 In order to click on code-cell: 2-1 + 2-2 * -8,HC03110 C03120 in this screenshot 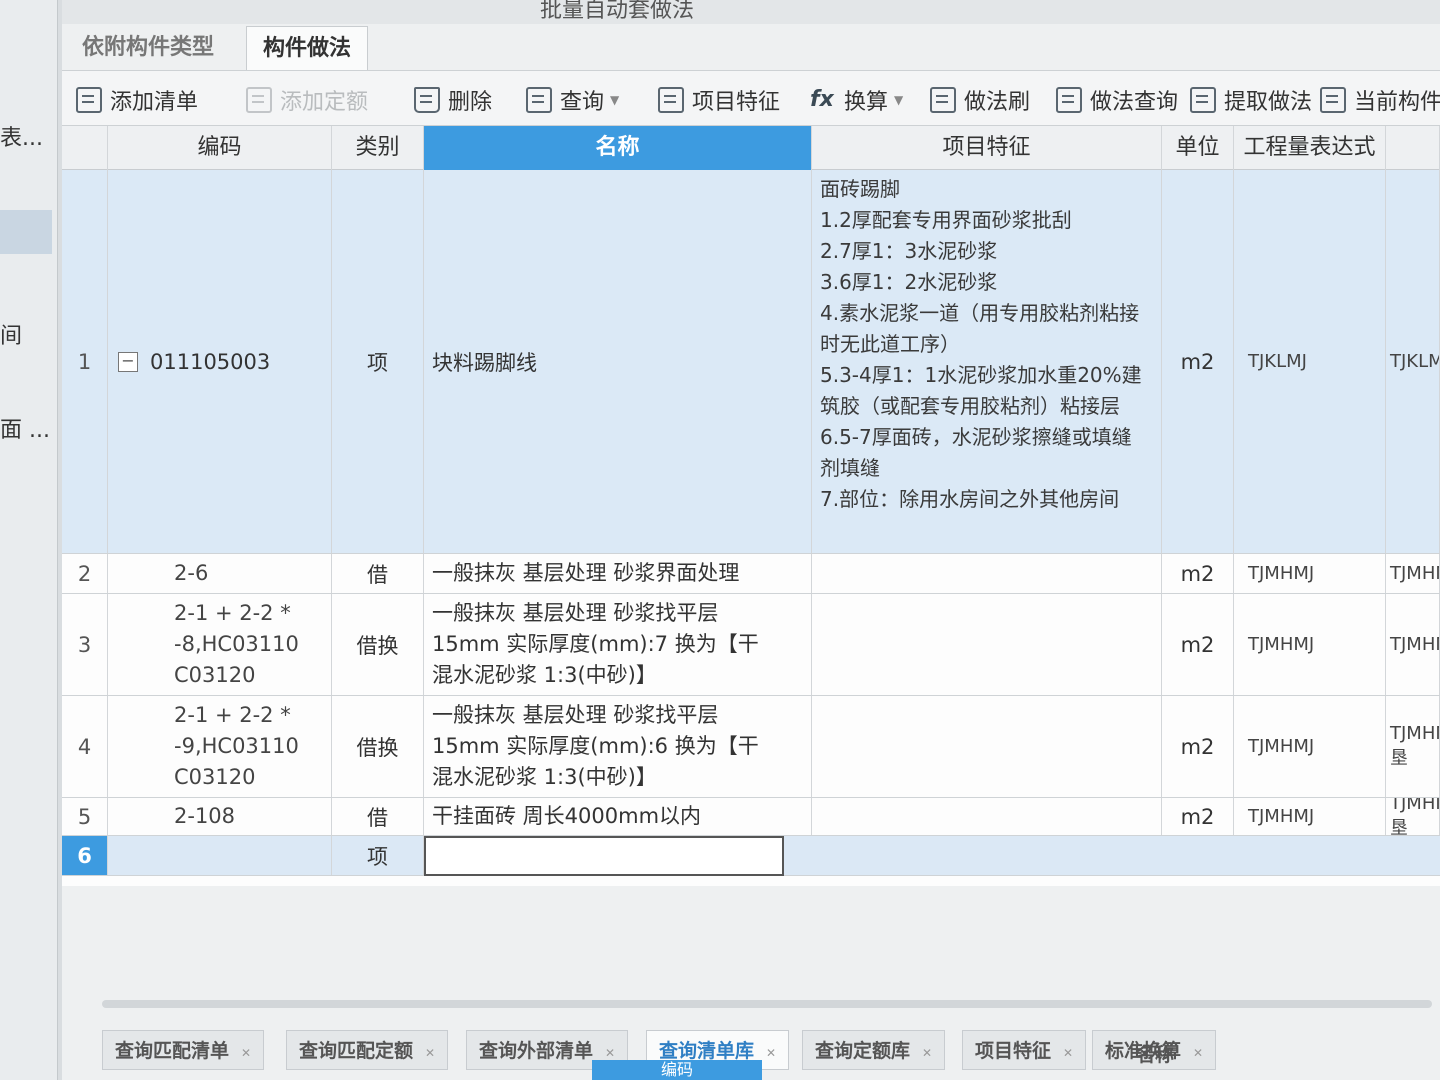, I will do `click(220, 644)`.